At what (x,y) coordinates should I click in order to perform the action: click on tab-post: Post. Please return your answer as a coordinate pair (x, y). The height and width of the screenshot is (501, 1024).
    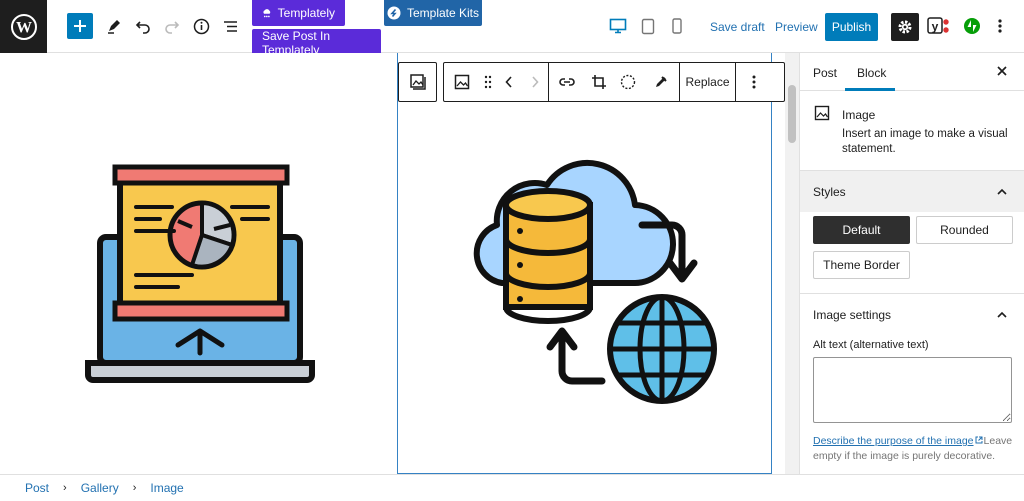
    Looking at the image, I should click on (825, 73).